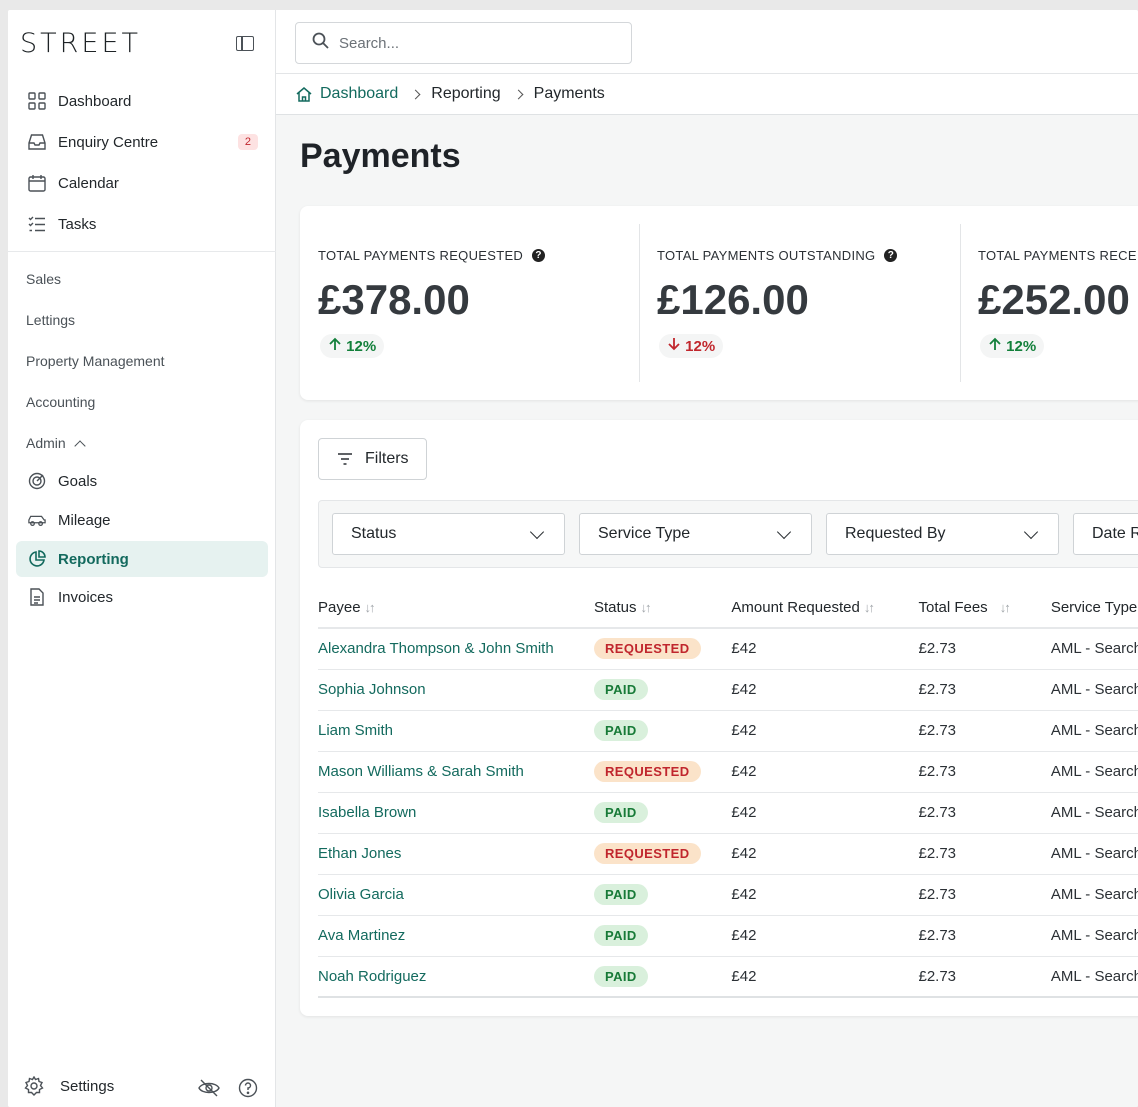 The image size is (1138, 1107). I want to click on status-cell: PAID, so click(645, 690).